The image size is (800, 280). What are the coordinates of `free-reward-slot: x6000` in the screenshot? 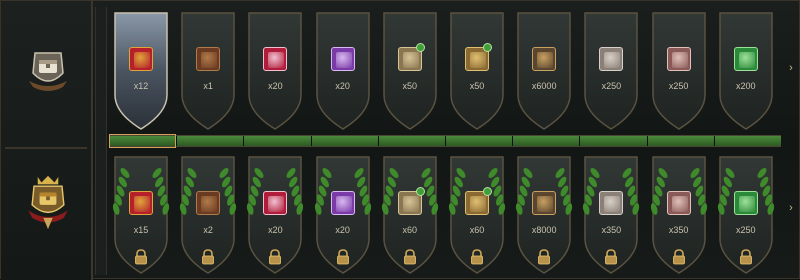 It's located at (544, 70).